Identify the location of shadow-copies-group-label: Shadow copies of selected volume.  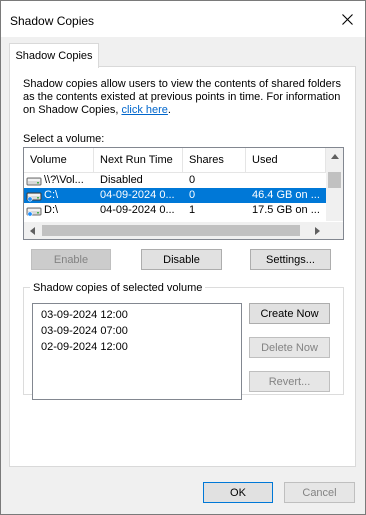
(118, 288).